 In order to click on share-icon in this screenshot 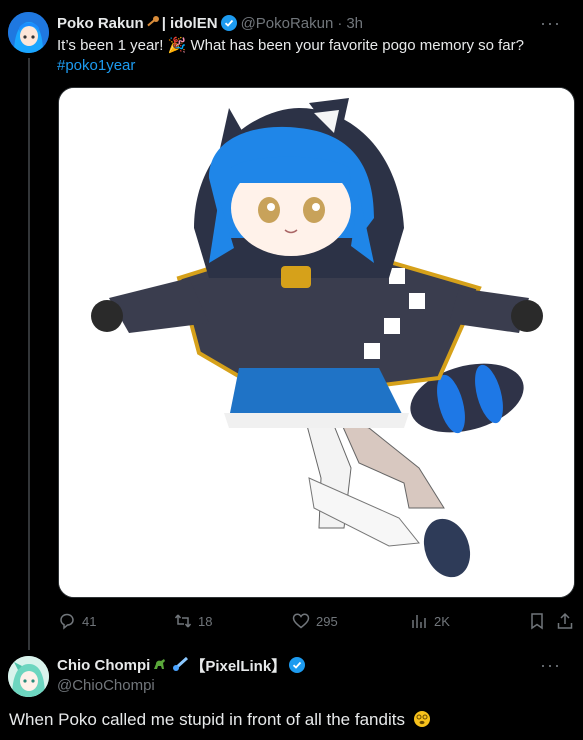, I will do `click(565, 620)`.